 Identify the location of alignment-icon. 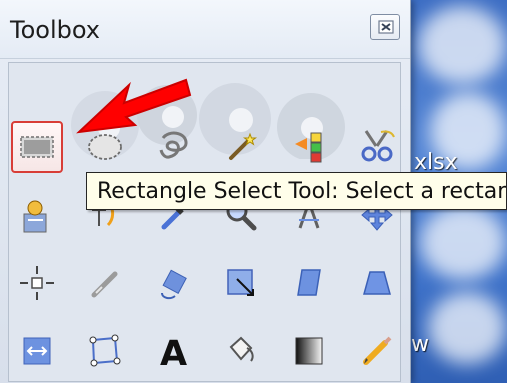
(37, 283).